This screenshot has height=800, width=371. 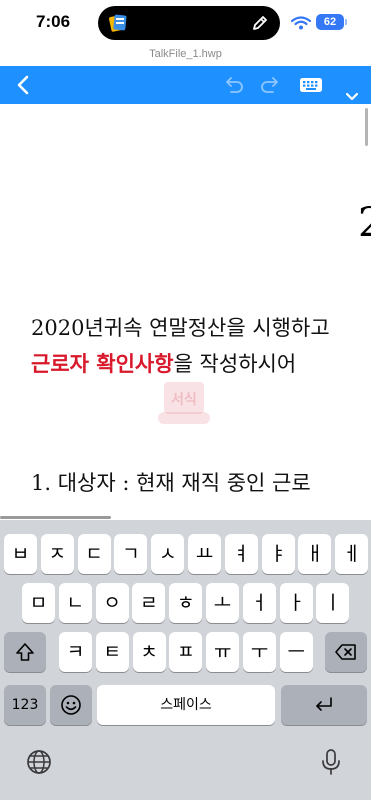 I want to click on battery-level: 62, so click(x=330, y=22).